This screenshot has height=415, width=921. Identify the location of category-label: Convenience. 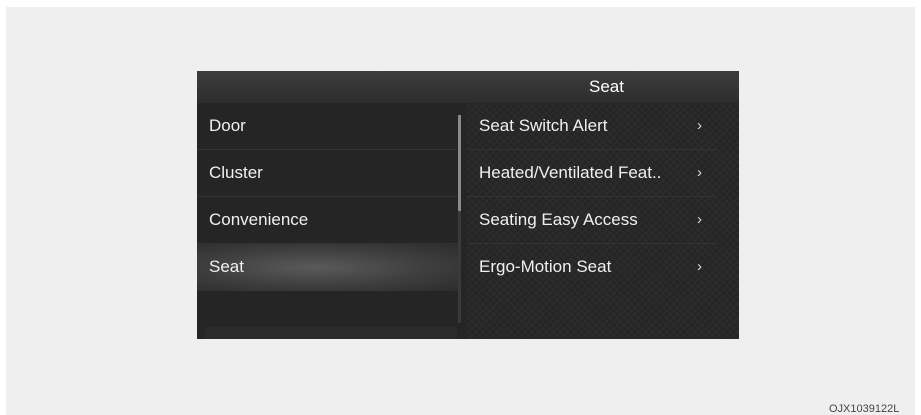
(259, 219).